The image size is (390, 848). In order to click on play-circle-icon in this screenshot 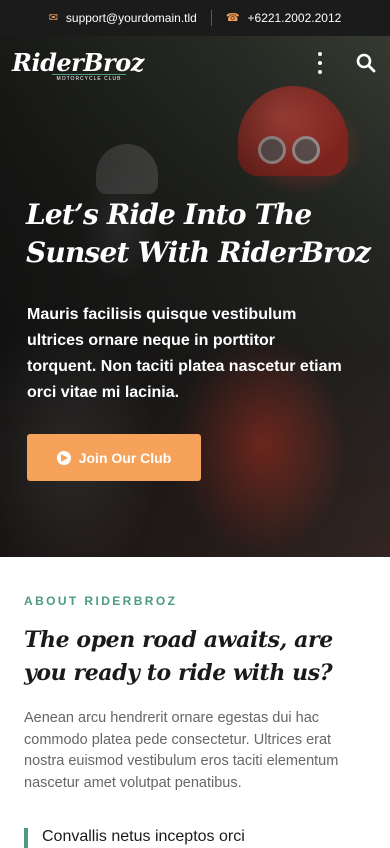, I will do `click(63, 457)`.